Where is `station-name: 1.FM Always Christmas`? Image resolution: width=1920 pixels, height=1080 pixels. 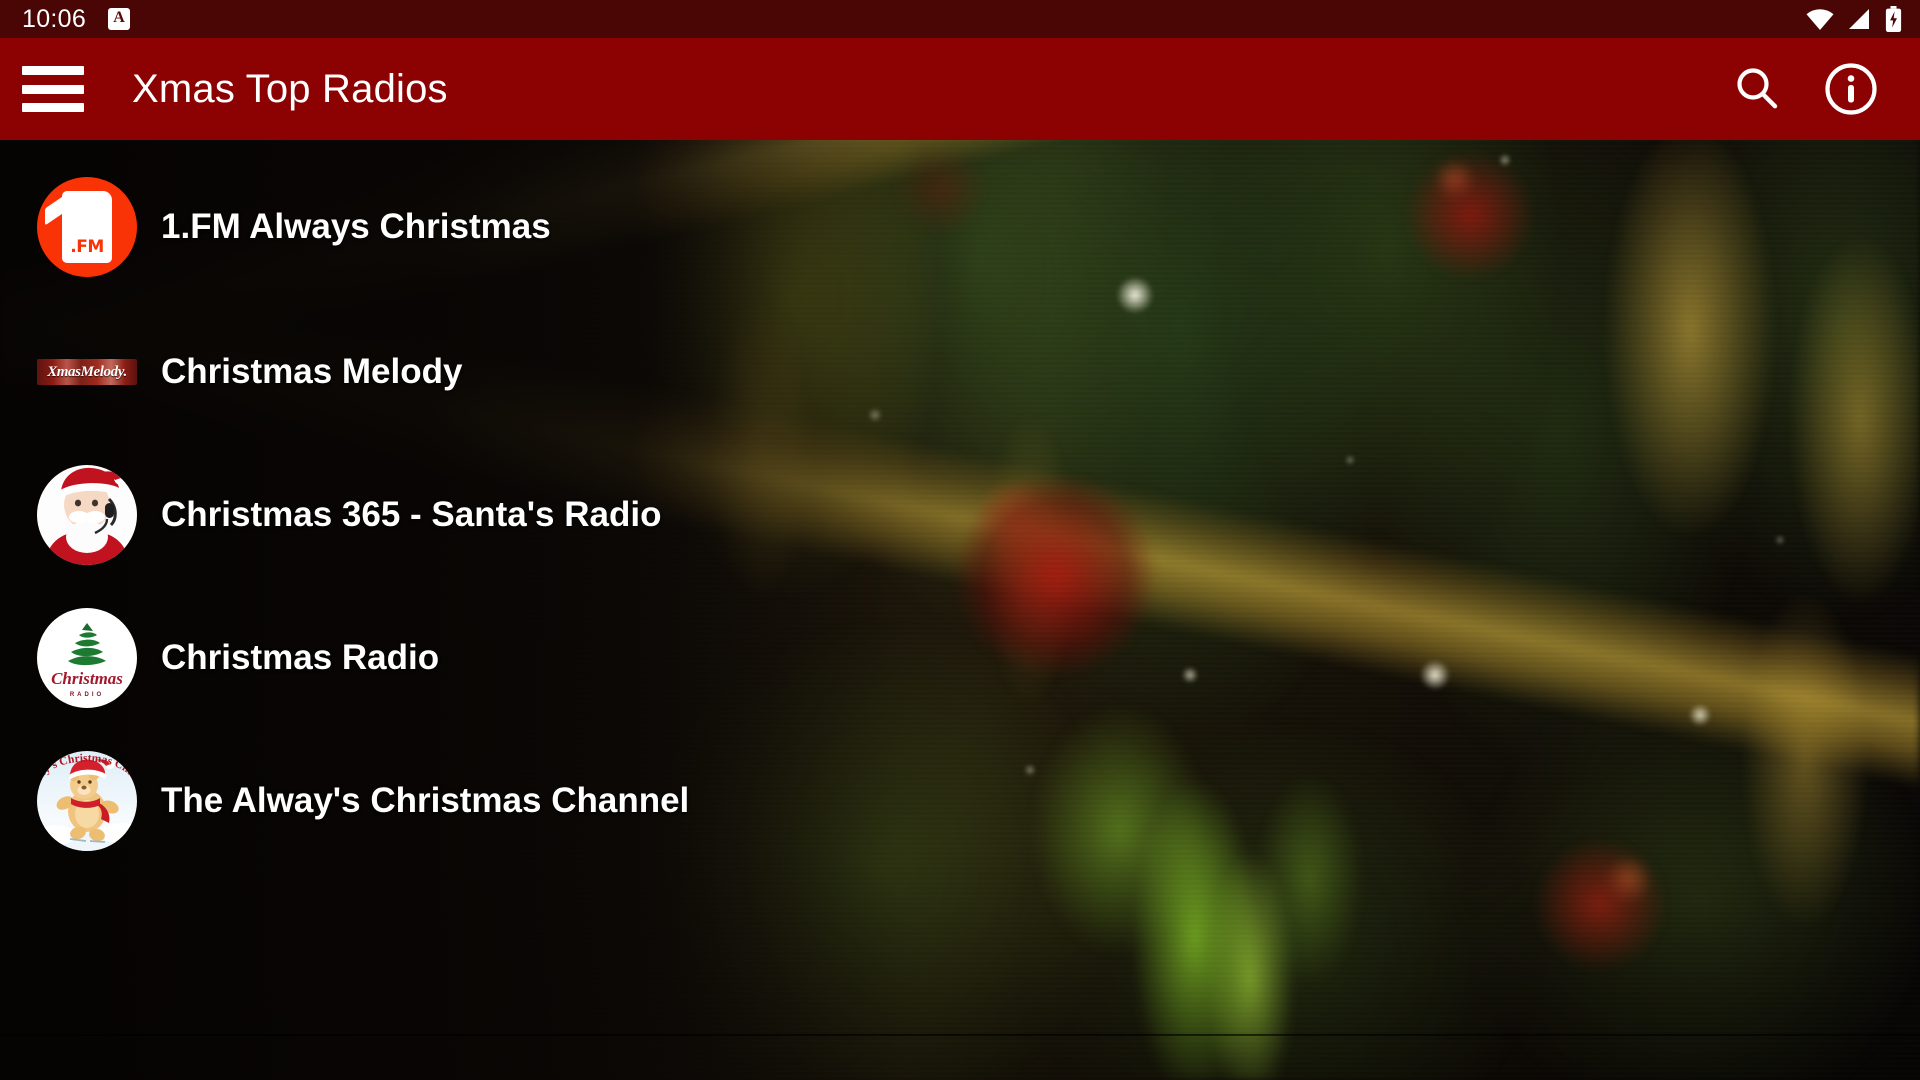
station-name: 1.FM Always Christmas is located at coordinates (356, 226).